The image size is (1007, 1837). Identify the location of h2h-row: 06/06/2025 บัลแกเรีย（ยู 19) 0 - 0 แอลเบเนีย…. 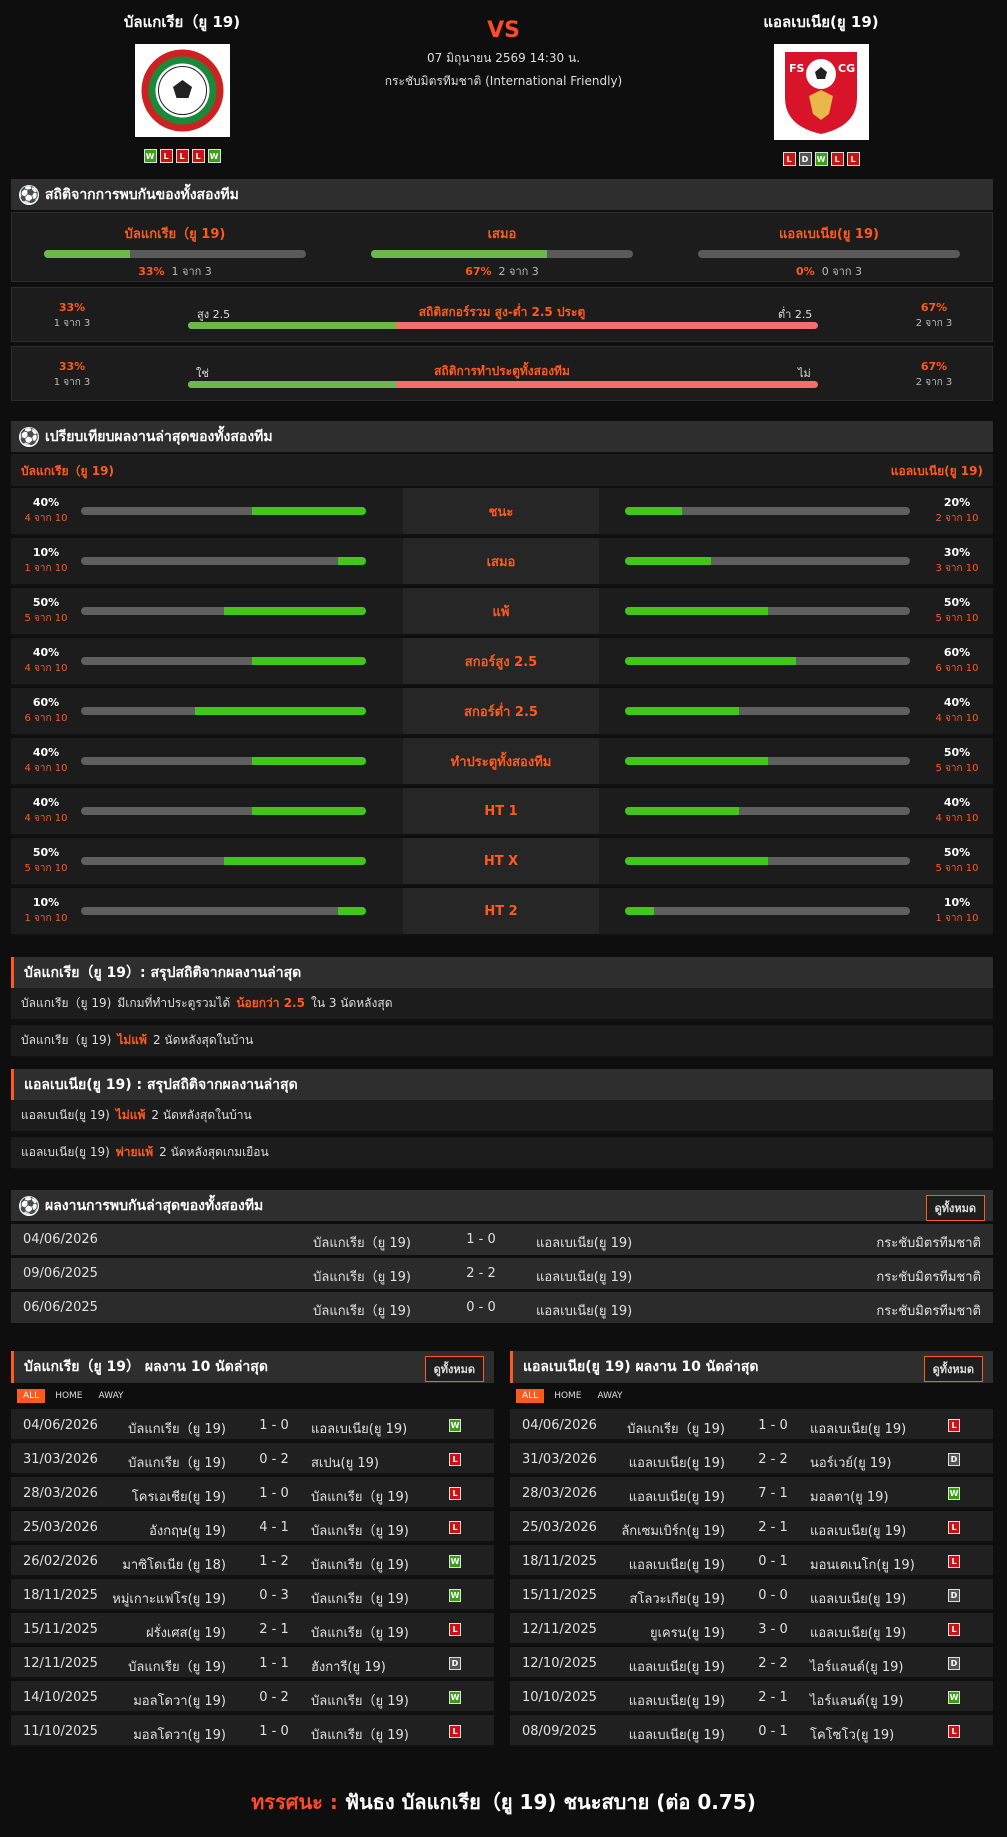
(502, 1307).